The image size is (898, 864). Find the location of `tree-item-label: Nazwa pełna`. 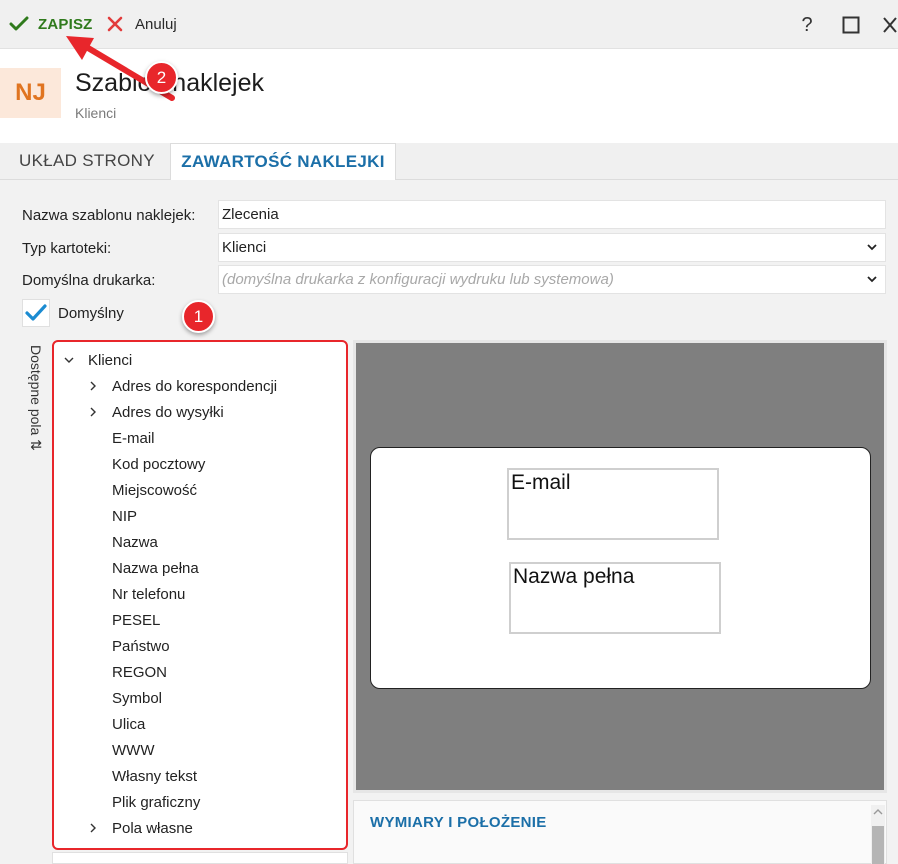

tree-item-label: Nazwa pełna is located at coordinates (155, 568).